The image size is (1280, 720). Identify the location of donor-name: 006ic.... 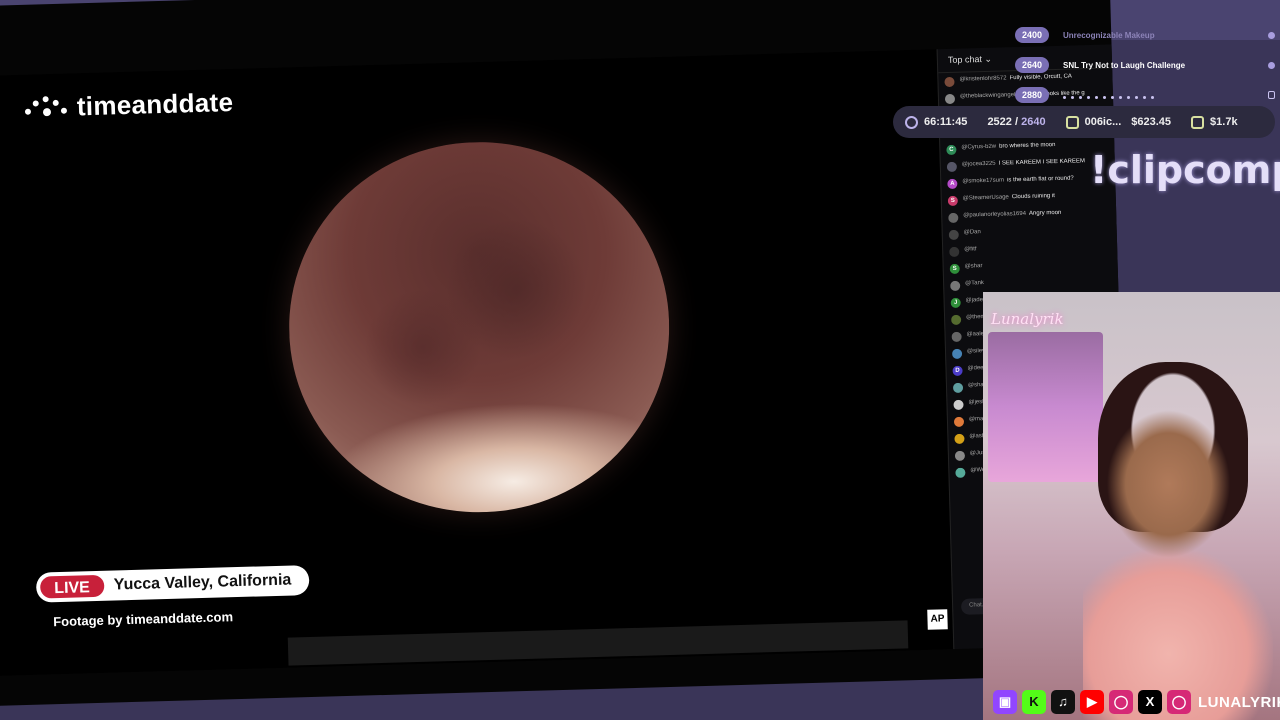
(1103, 122).